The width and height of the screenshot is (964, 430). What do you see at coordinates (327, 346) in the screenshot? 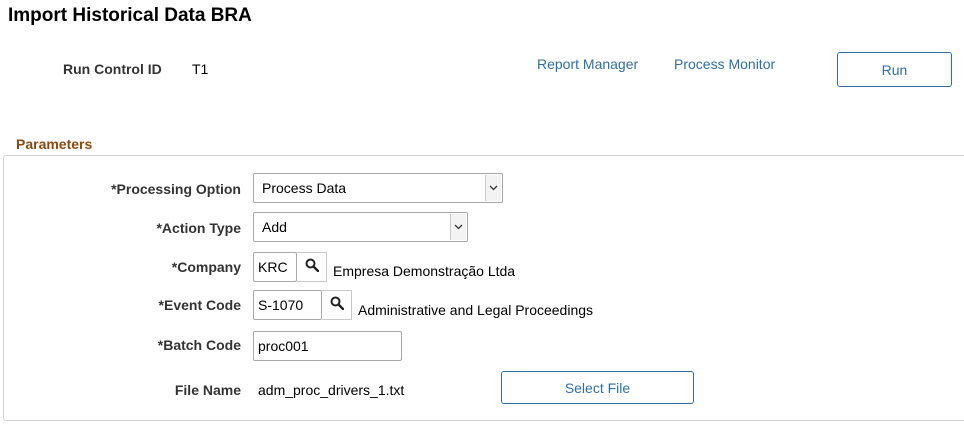
I see `batch-code-input: proc001` at bounding box center [327, 346].